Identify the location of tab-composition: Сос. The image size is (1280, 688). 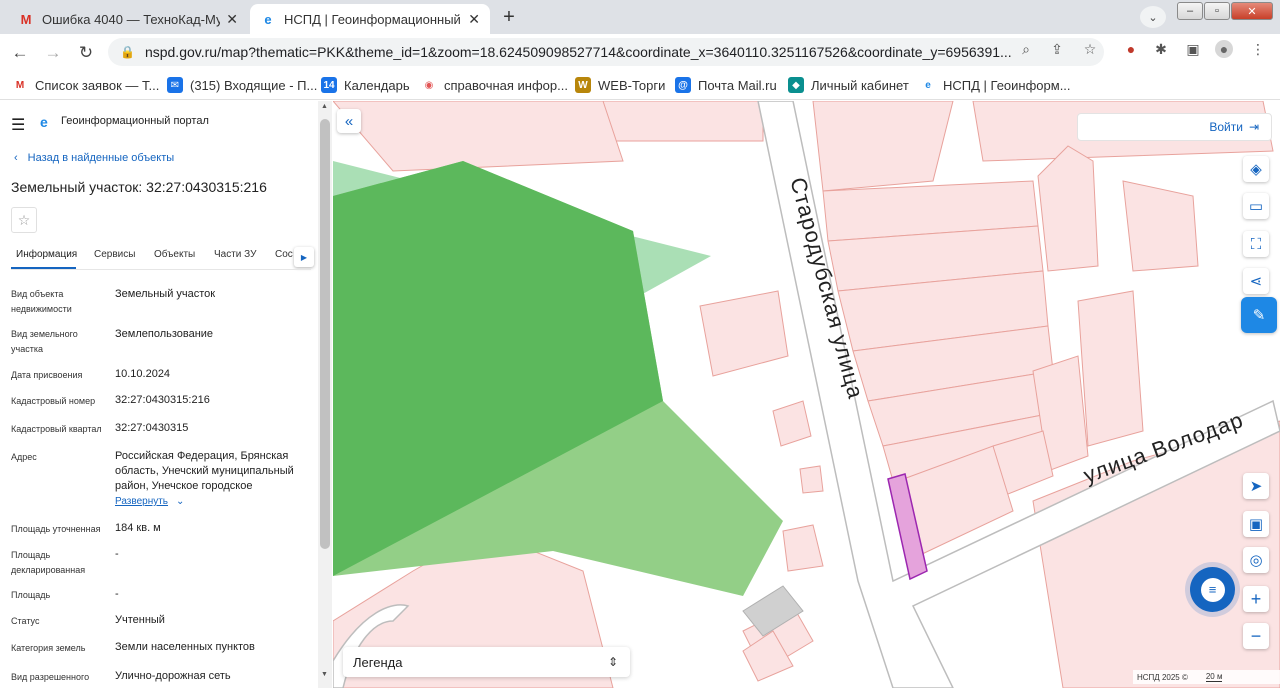
(284, 254).